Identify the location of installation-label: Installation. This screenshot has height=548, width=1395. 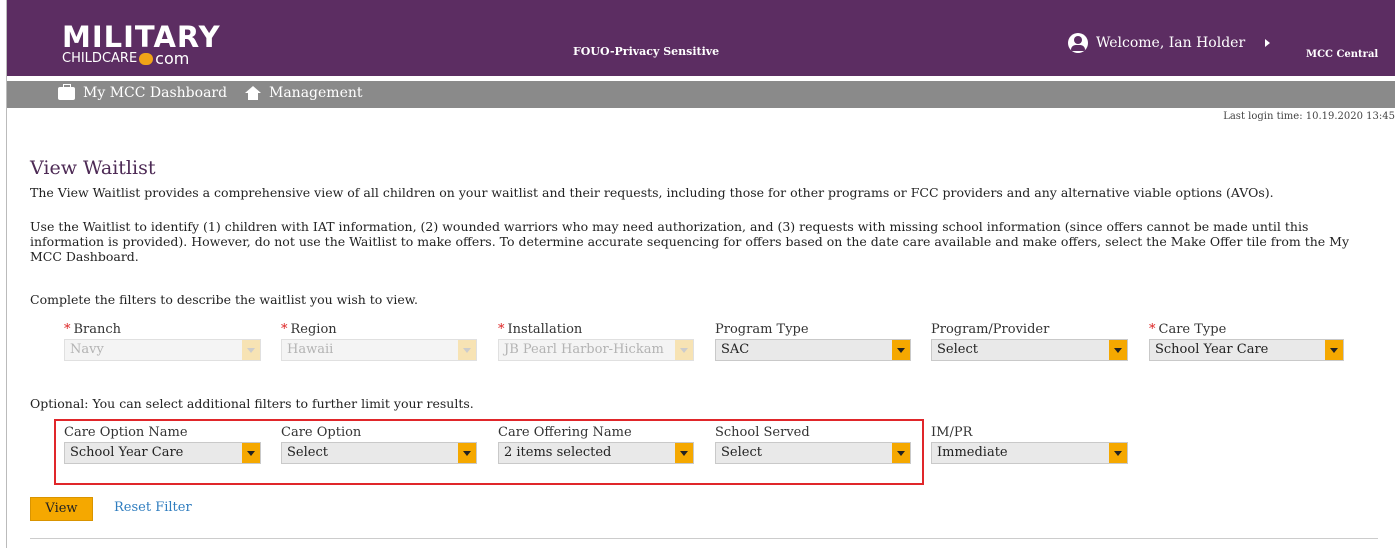
(545, 329).